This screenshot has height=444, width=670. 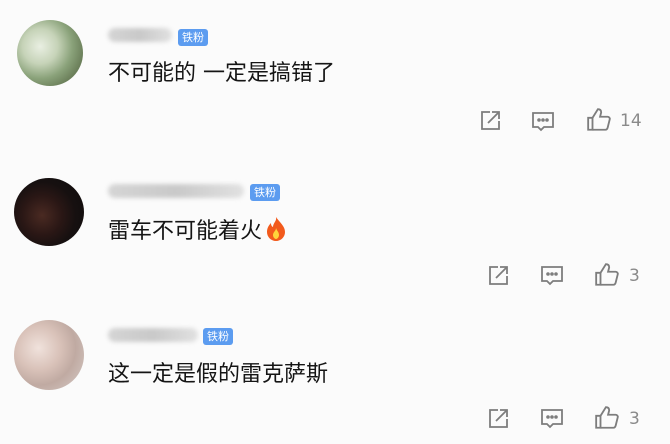 I want to click on comment-text-content: 雷车不可能着火, so click(x=185, y=231).